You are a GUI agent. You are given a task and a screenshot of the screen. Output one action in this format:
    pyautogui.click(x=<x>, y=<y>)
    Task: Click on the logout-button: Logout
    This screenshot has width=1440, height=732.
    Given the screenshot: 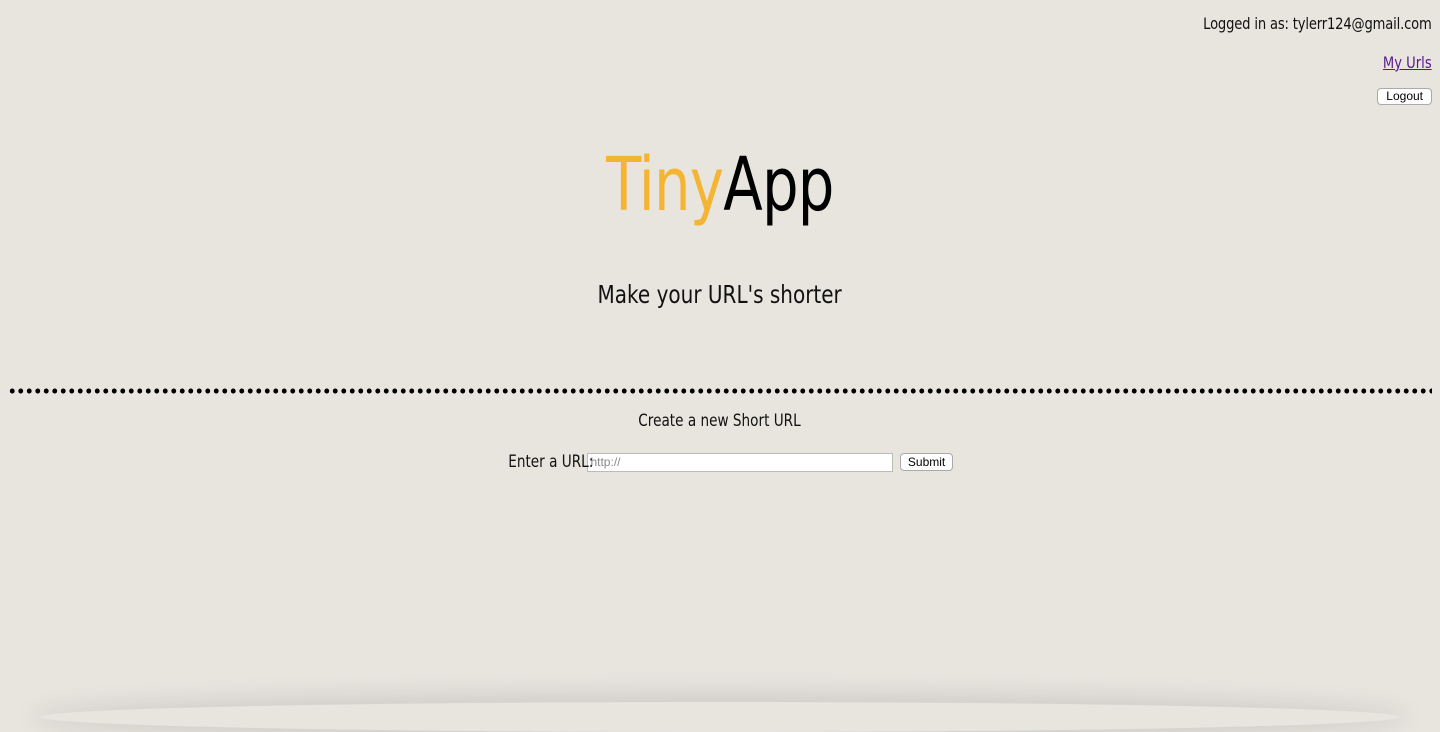 What is the action you would take?
    pyautogui.click(x=1404, y=96)
    